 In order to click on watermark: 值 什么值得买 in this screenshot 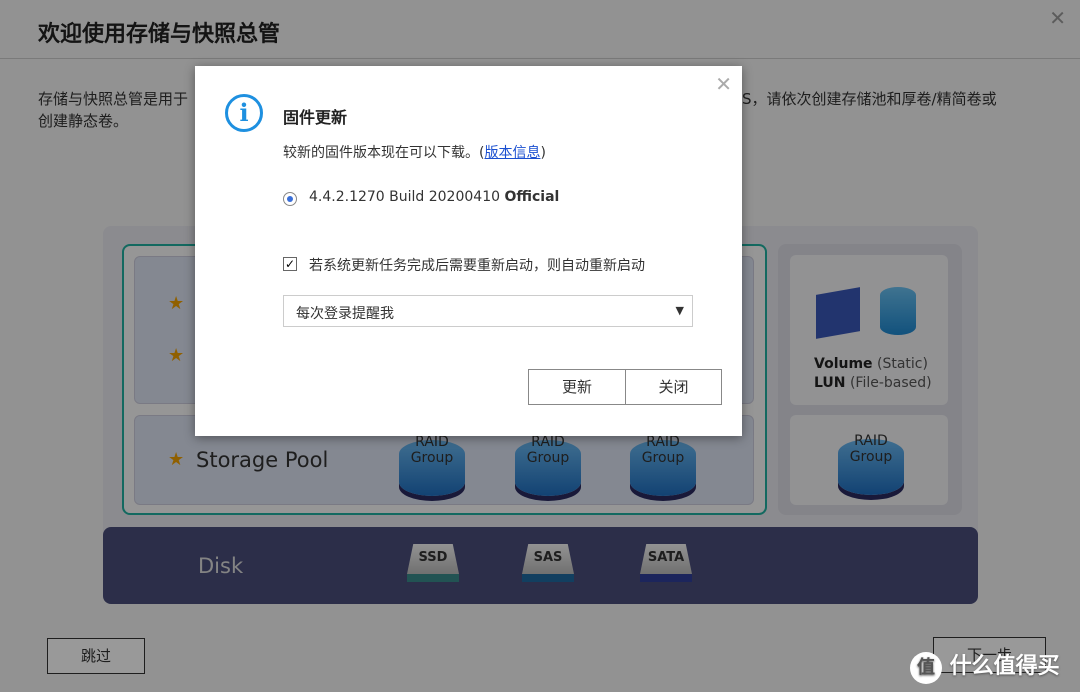, I will do `click(985, 666)`.